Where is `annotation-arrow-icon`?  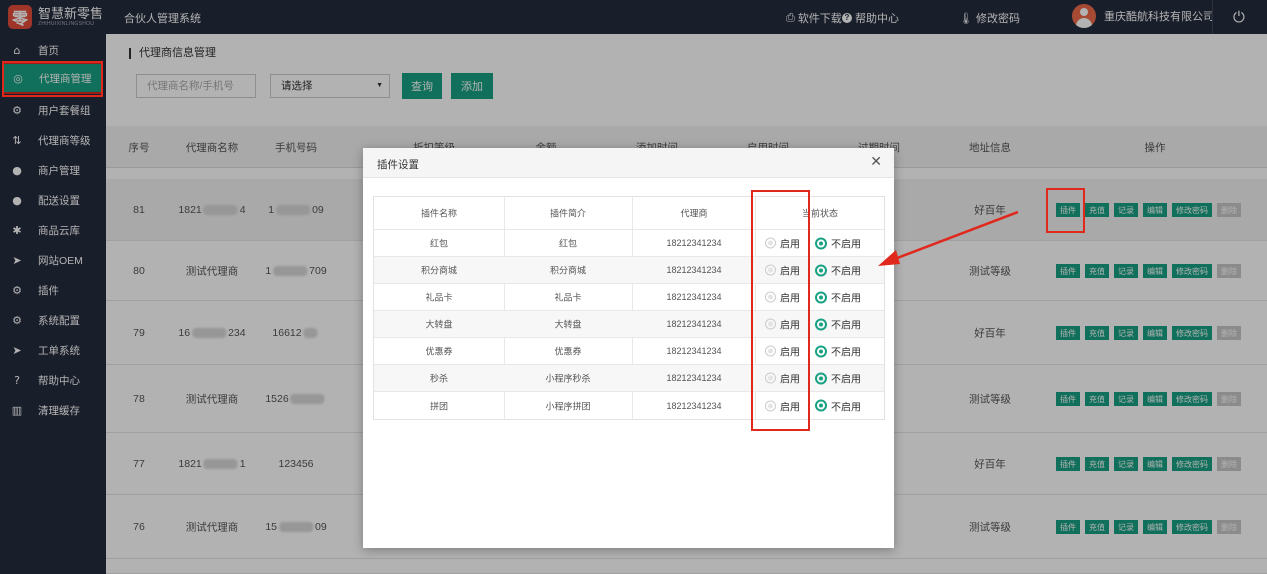
annotation-arrow-icon is located at coordinates (948, 238).